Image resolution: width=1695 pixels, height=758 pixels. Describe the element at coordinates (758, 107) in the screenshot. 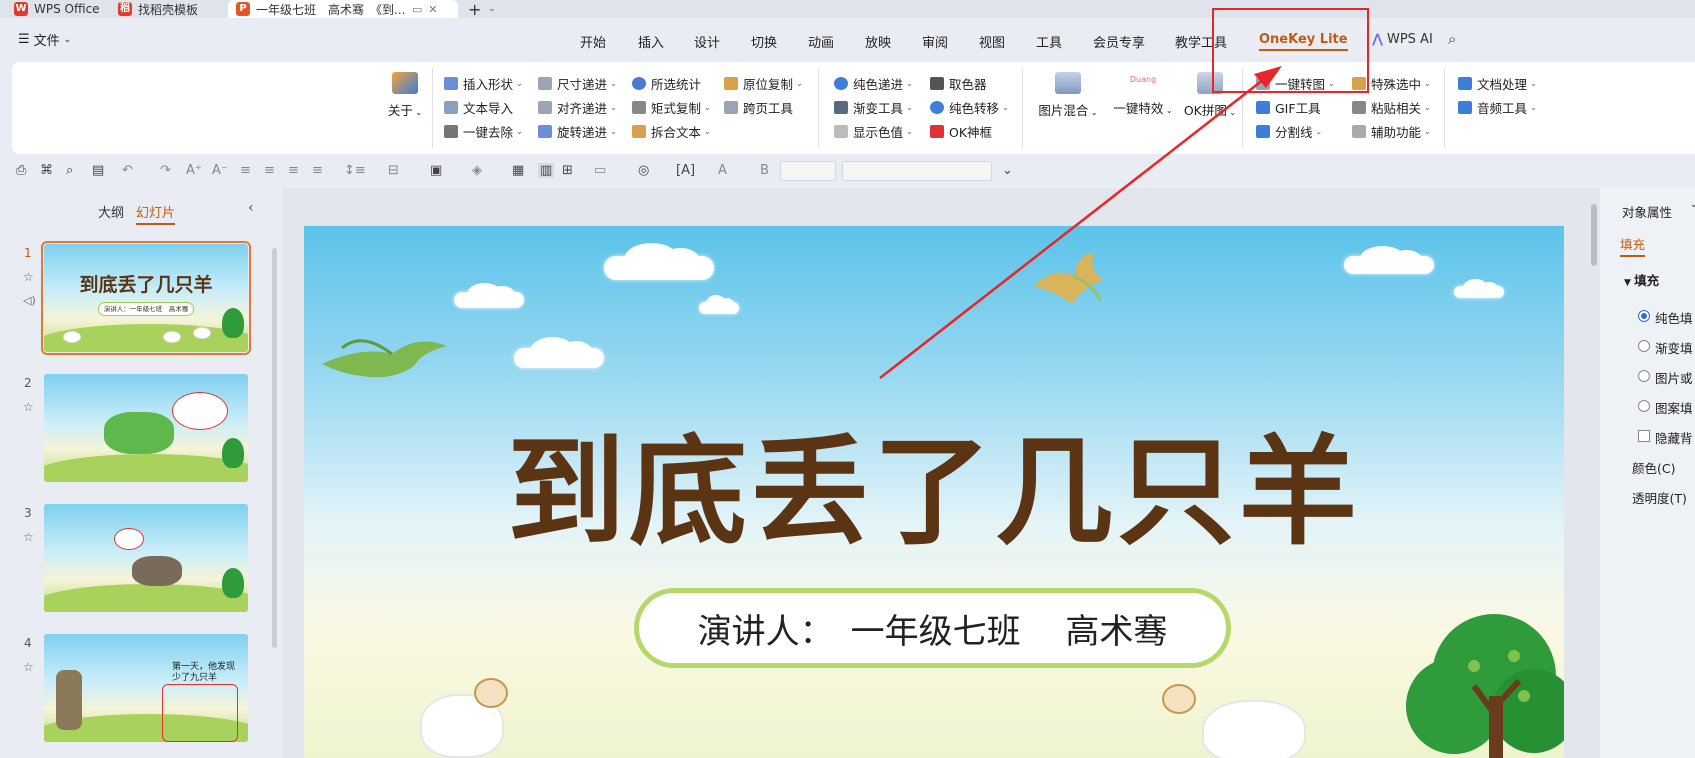

I see `cross-page-tool-button: 跨页工具` at that location.